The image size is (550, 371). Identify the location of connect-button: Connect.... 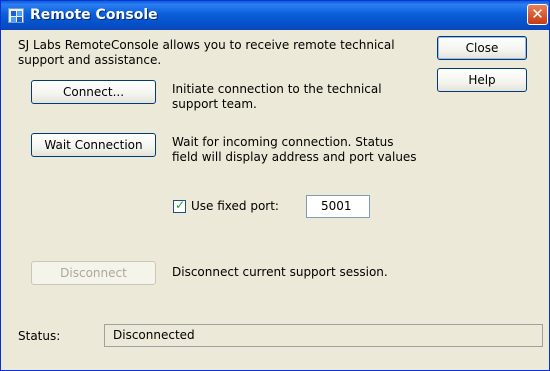
(93, 92).